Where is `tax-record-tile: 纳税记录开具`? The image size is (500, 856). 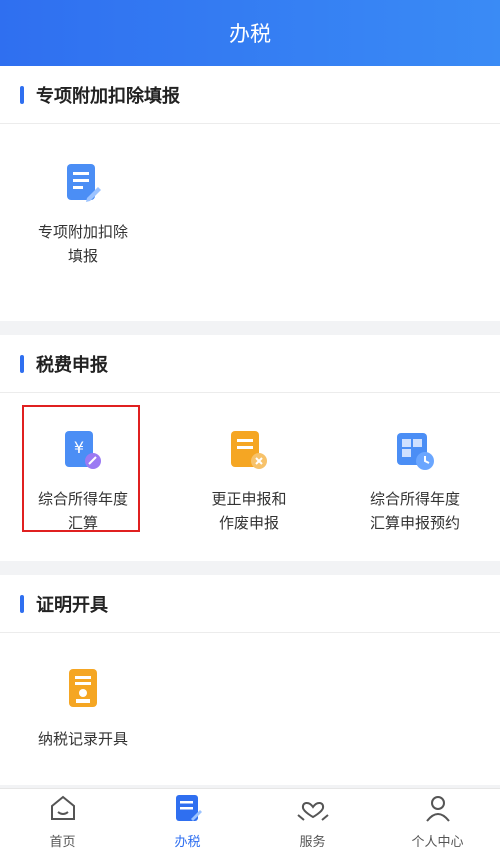
tax-record-tile: 纳税记录开具 is located at coordinates (83, 709).